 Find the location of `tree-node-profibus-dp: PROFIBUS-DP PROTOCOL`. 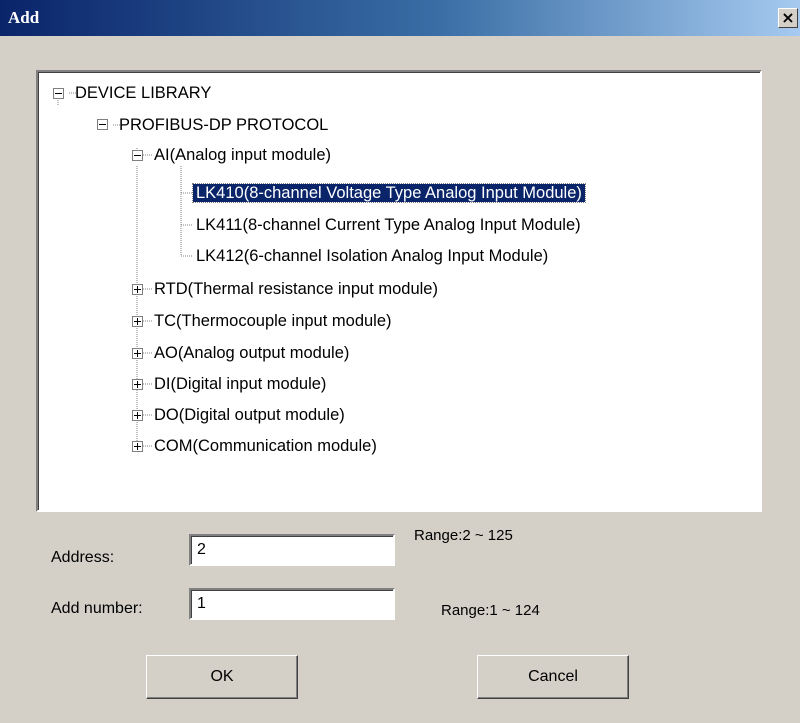

tree-node-profibus-dp: PROFIBUS-DP PROTOCOL is located at coordinates (223, 125).